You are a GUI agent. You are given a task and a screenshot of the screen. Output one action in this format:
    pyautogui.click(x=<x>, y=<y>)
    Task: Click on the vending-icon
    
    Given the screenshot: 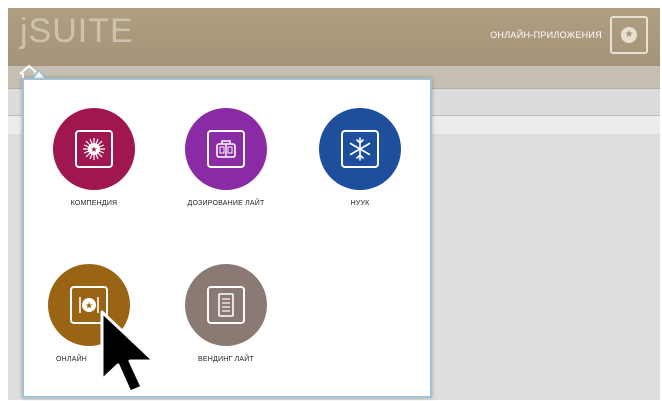 What is the action you would take?
    pyautogui.click(x=226, y=305)
    